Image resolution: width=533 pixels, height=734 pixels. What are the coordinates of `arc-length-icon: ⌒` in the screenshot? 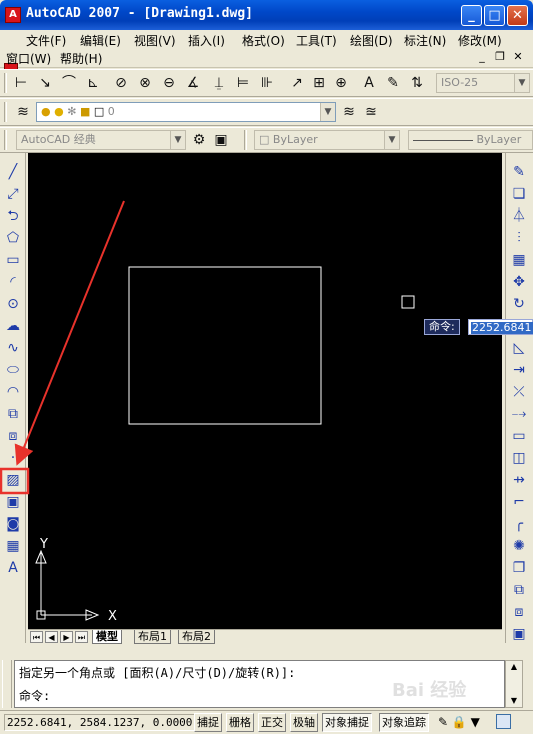 It's located at (69, 83).